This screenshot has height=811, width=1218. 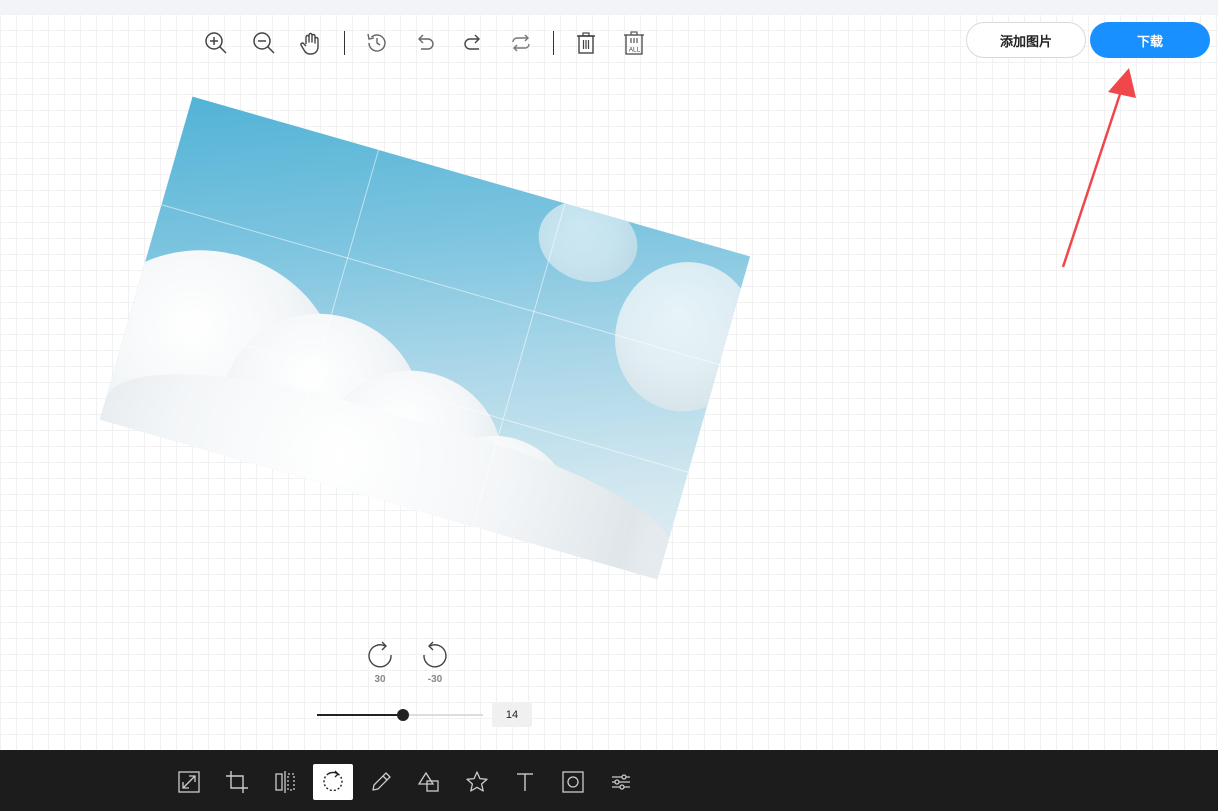 I want to click on redo-icon, so click(x=472, y=42).